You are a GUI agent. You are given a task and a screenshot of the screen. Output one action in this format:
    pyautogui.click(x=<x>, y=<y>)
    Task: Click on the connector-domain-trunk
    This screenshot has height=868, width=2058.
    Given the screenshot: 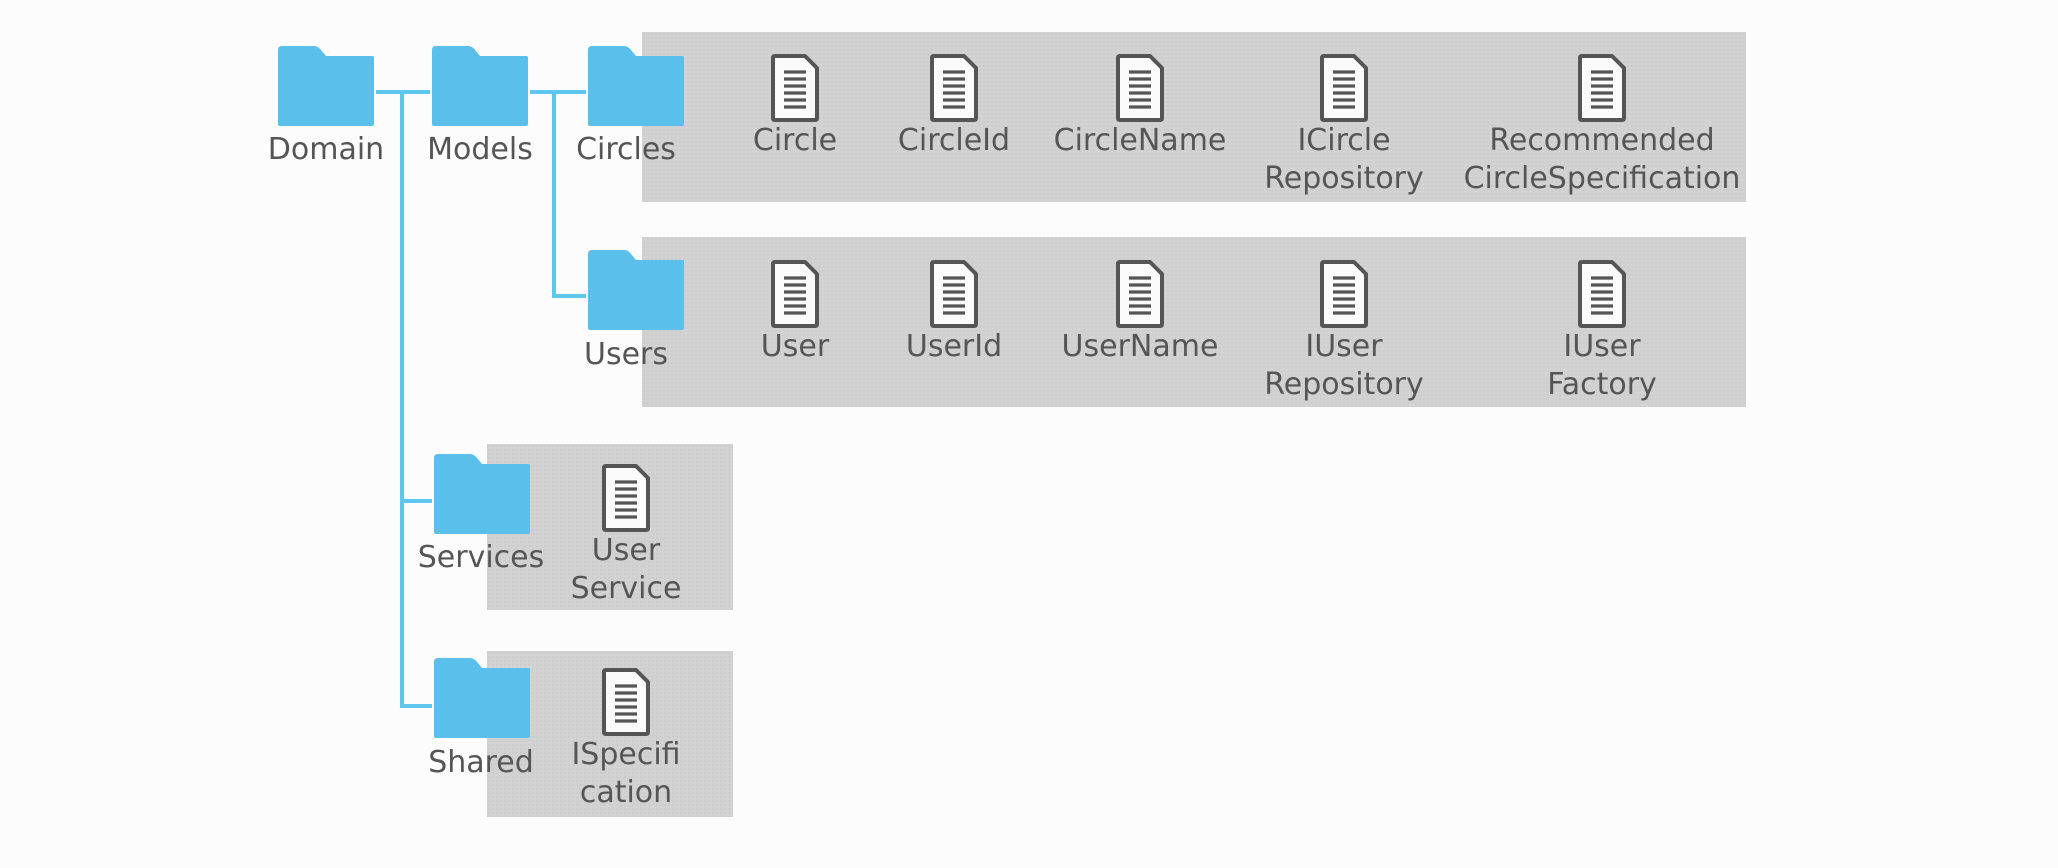 What is the action you would take?
    pyautogui.click(x=402, y=400)
    